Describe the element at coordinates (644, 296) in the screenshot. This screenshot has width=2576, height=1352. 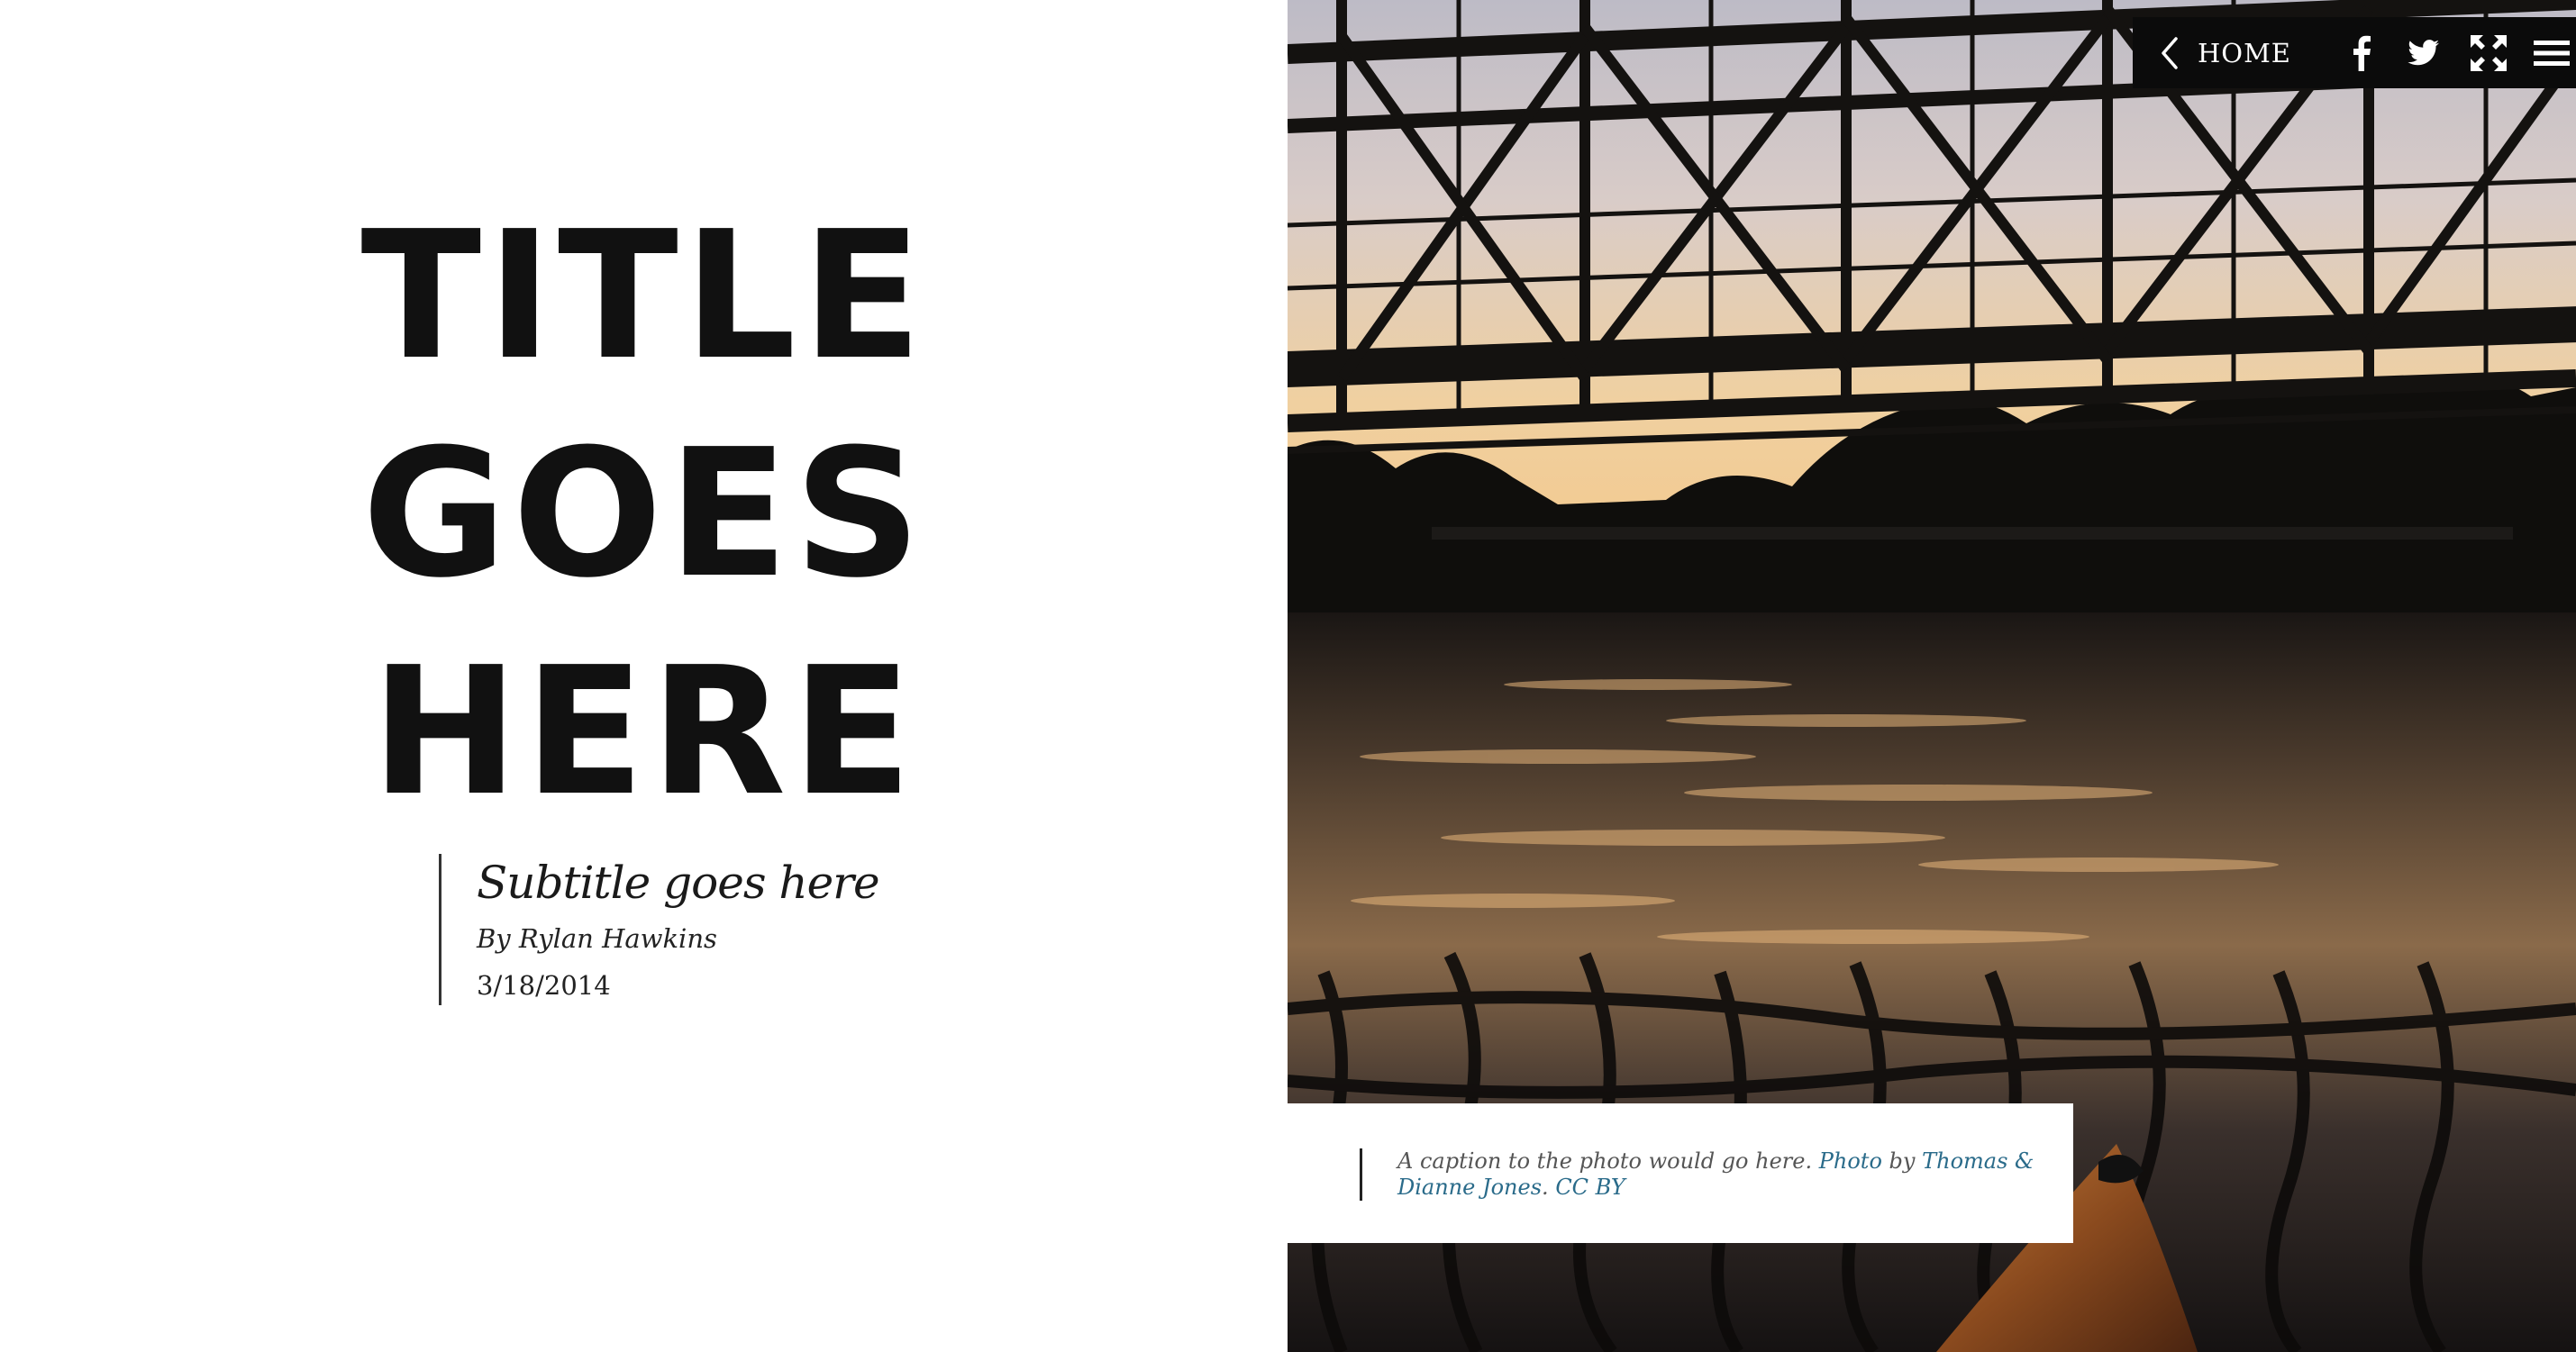
I see `title-line: TITLE` at that location.